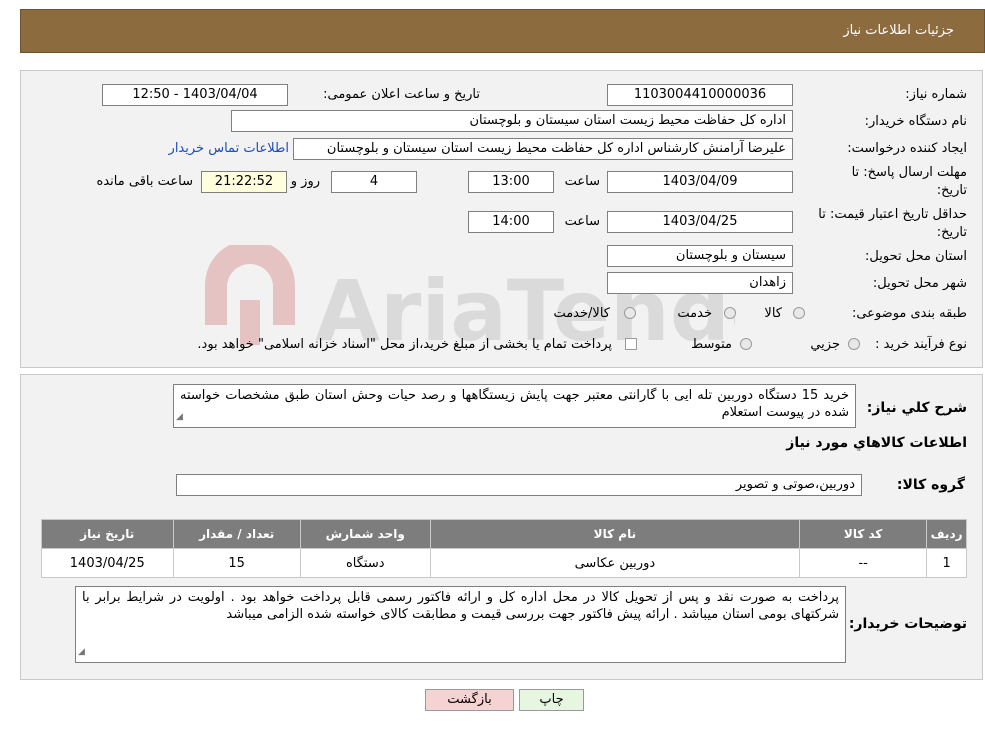 This screenshot has width=985, height=733. Describe the element at coordinates (244, 182) in the screenshot. I see `remaining-time-field: 21:22:52` at that location.